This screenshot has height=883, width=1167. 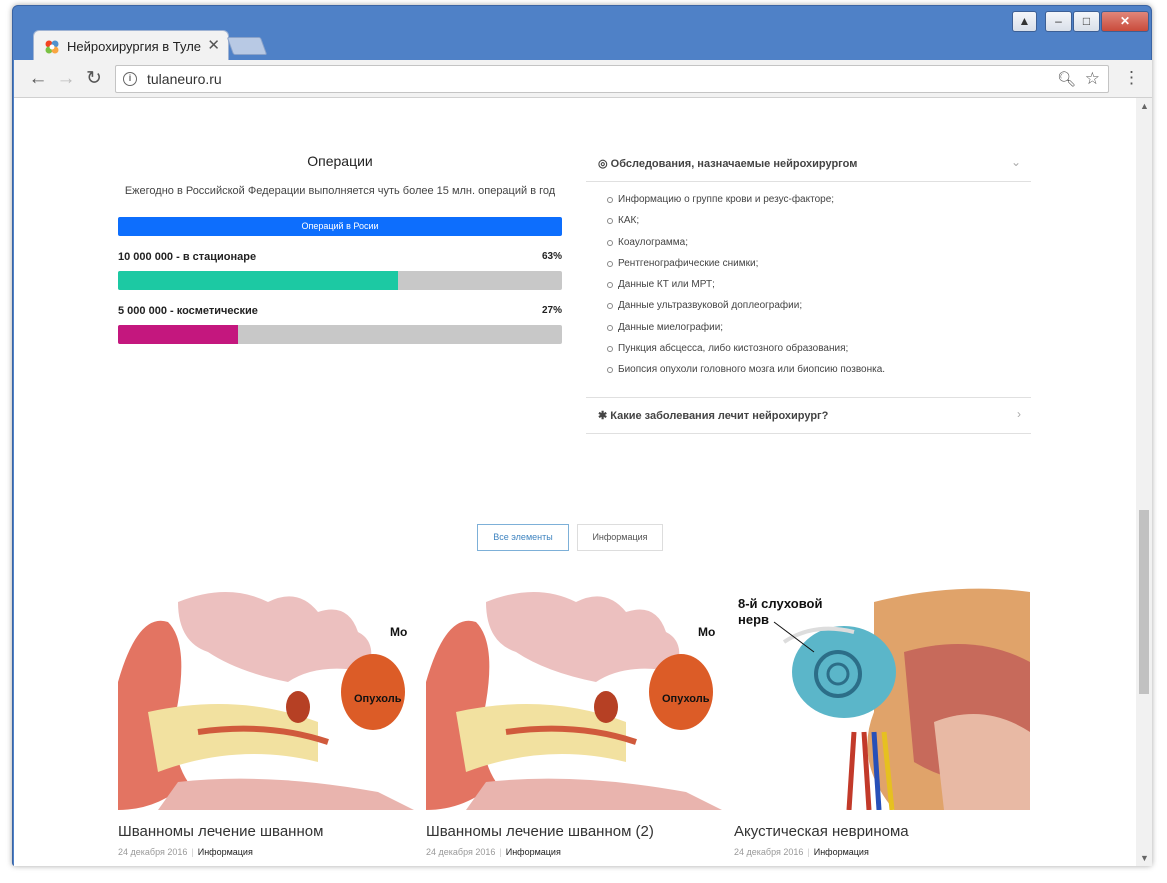 What do you see at coordinates (753, 619) in the screenshot?
I see `image-label: нерв` at bounding box center [753, 619].